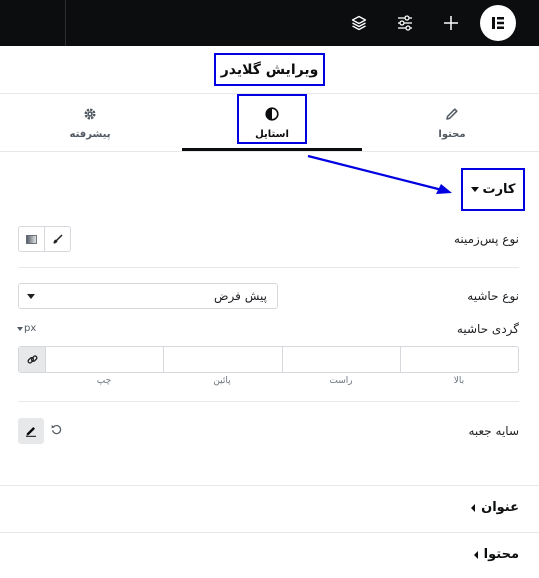 The width and height of the screenshot is (539, 578). What do you see at coordinates (272, 119) in the screenshot?
I see `highlight-box-style-tab` at bounding box center [272, 119].